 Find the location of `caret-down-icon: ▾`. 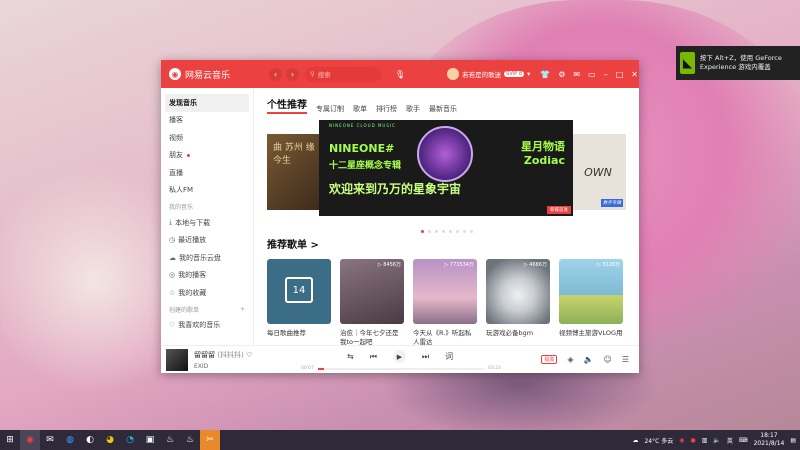

caret-down-icon: ▾ is located at coordinates (529, 74).